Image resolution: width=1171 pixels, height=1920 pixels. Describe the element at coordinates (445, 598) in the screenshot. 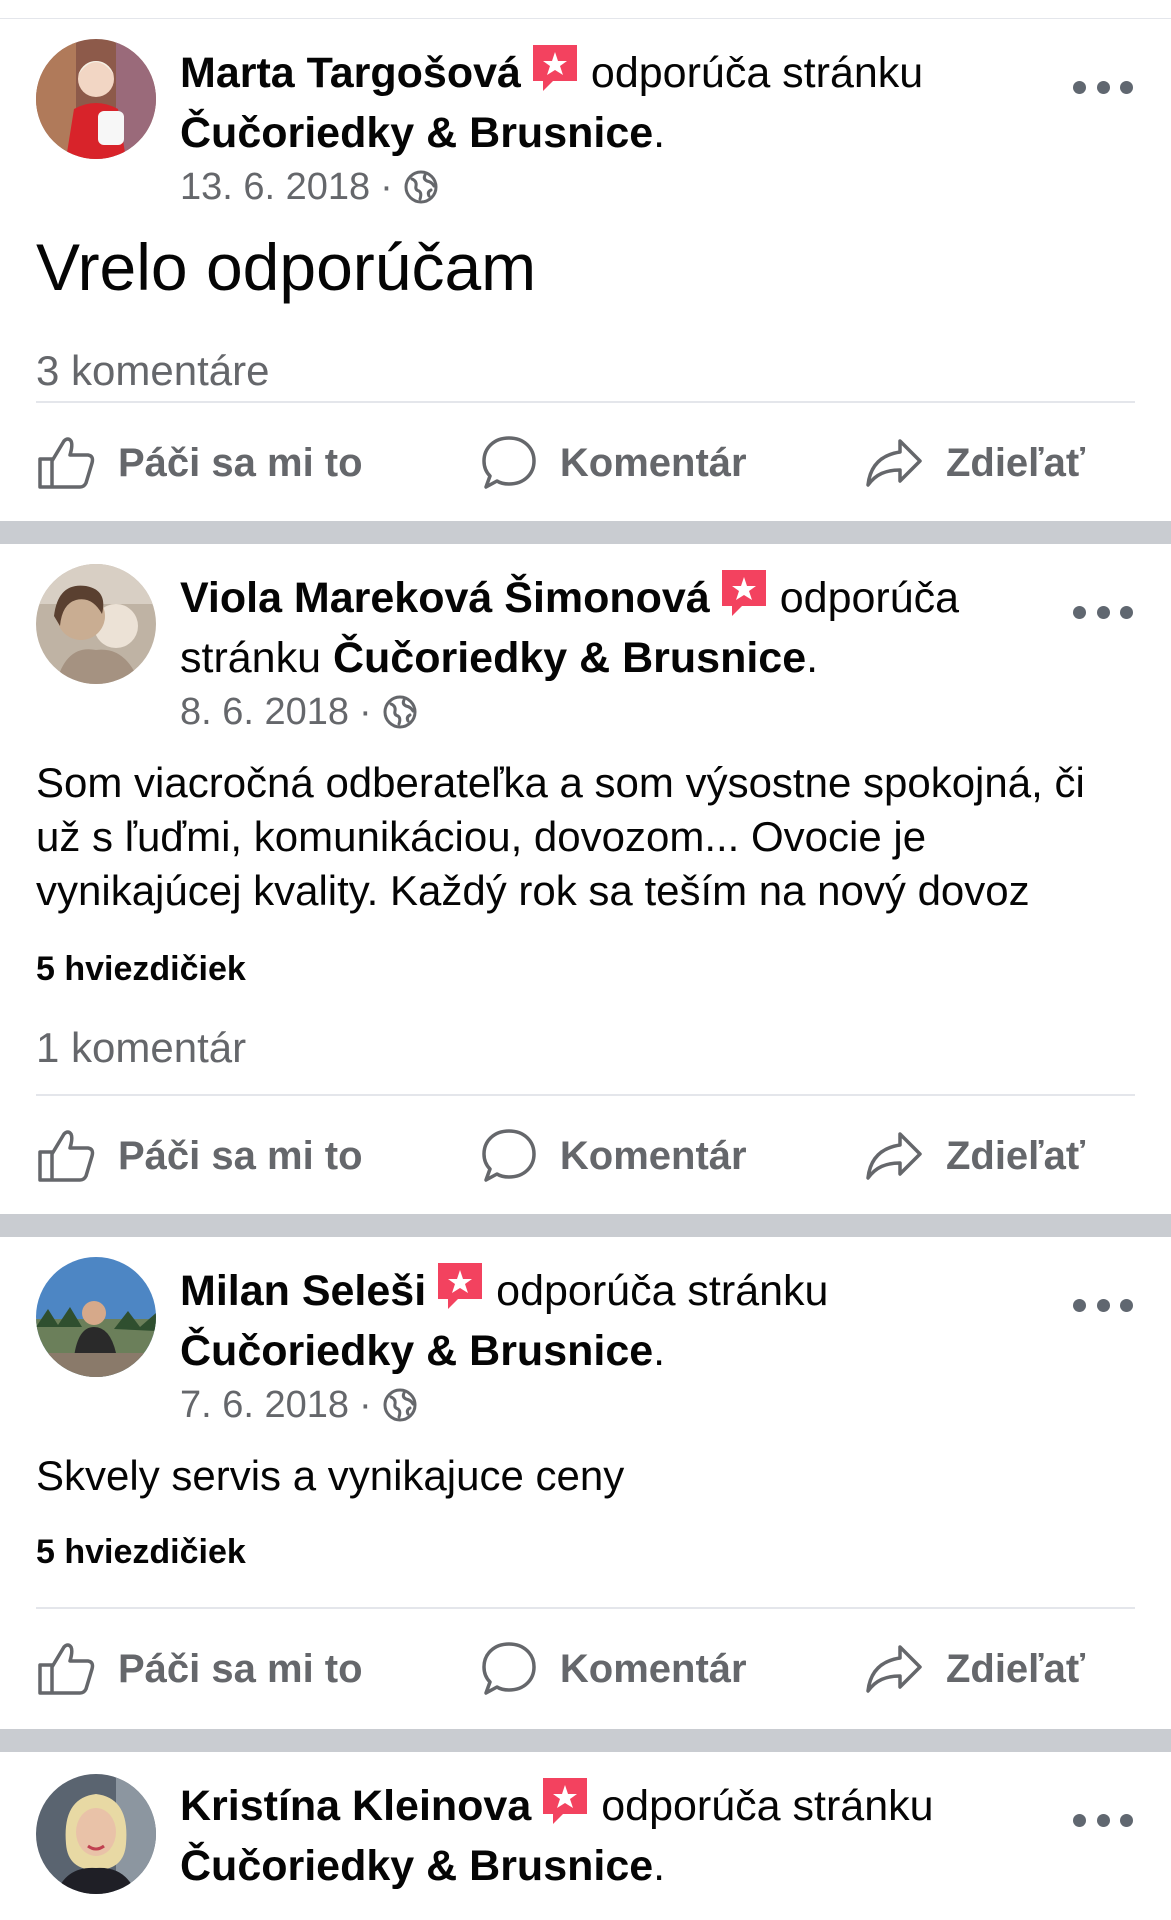

I see `author-name: Viola Mareková Šimonová` at that location.